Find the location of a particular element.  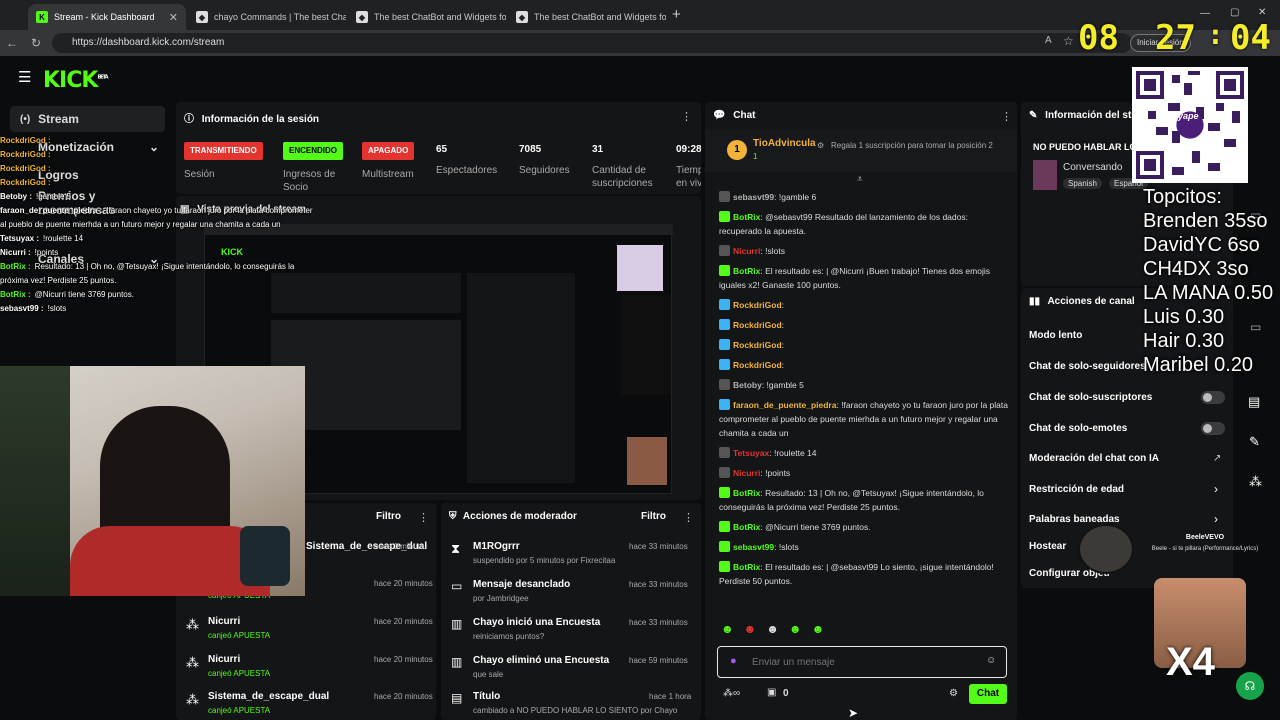

activity-user: Nicurri is located at coordinates (224, 659).